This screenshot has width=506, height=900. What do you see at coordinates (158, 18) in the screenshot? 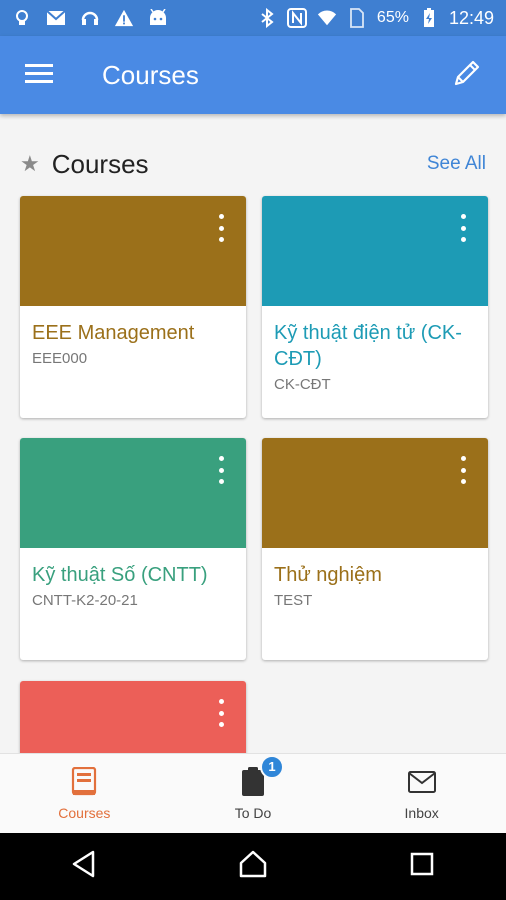
I see `android-icon` at bounding box center [158, 18].